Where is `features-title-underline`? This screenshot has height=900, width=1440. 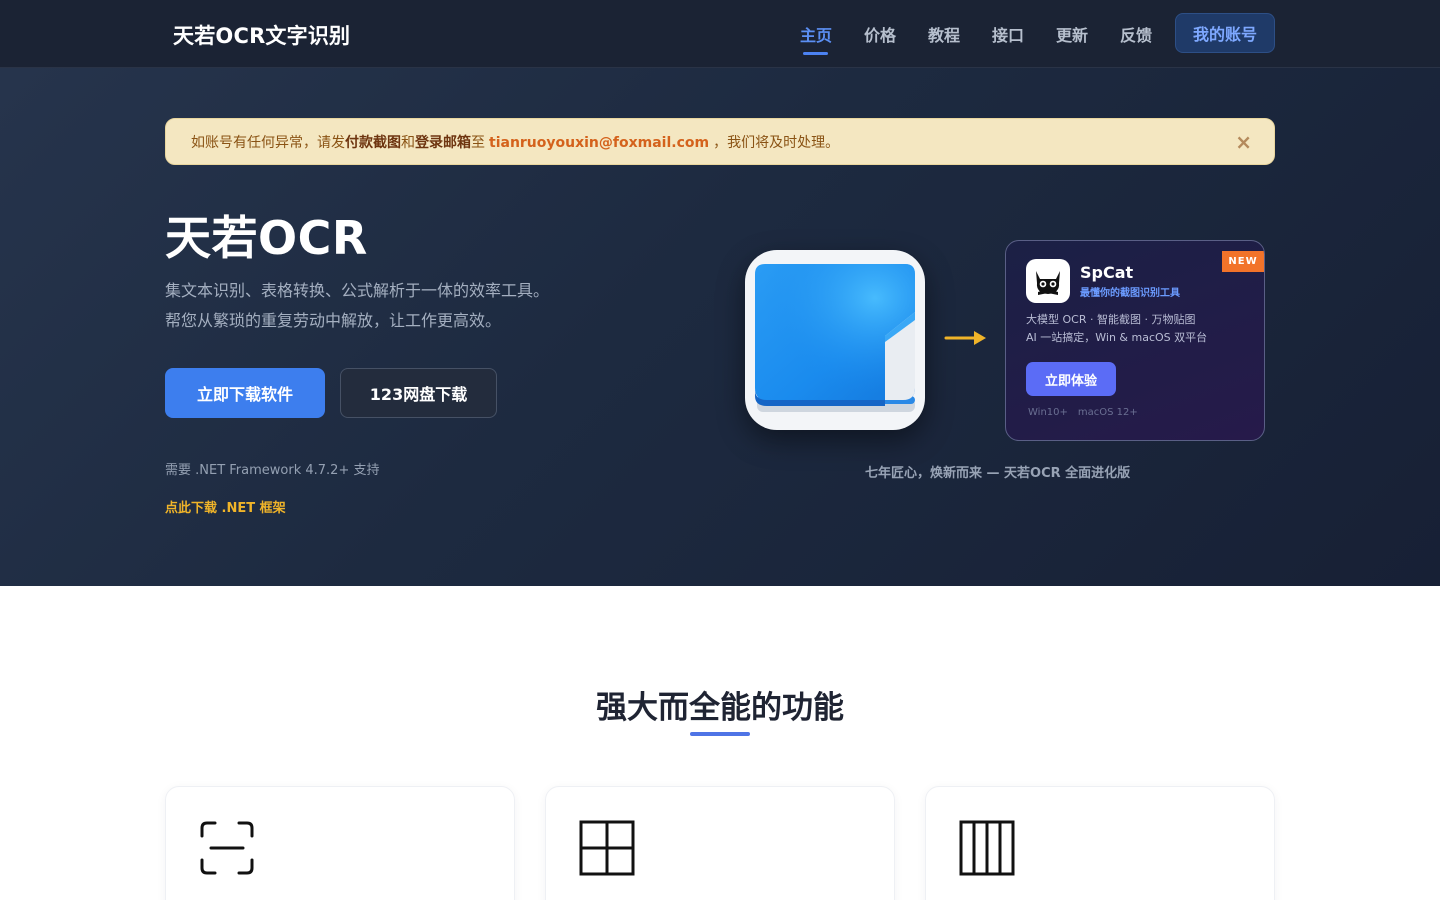
features-title-underline is located at coordinates (720, 734).